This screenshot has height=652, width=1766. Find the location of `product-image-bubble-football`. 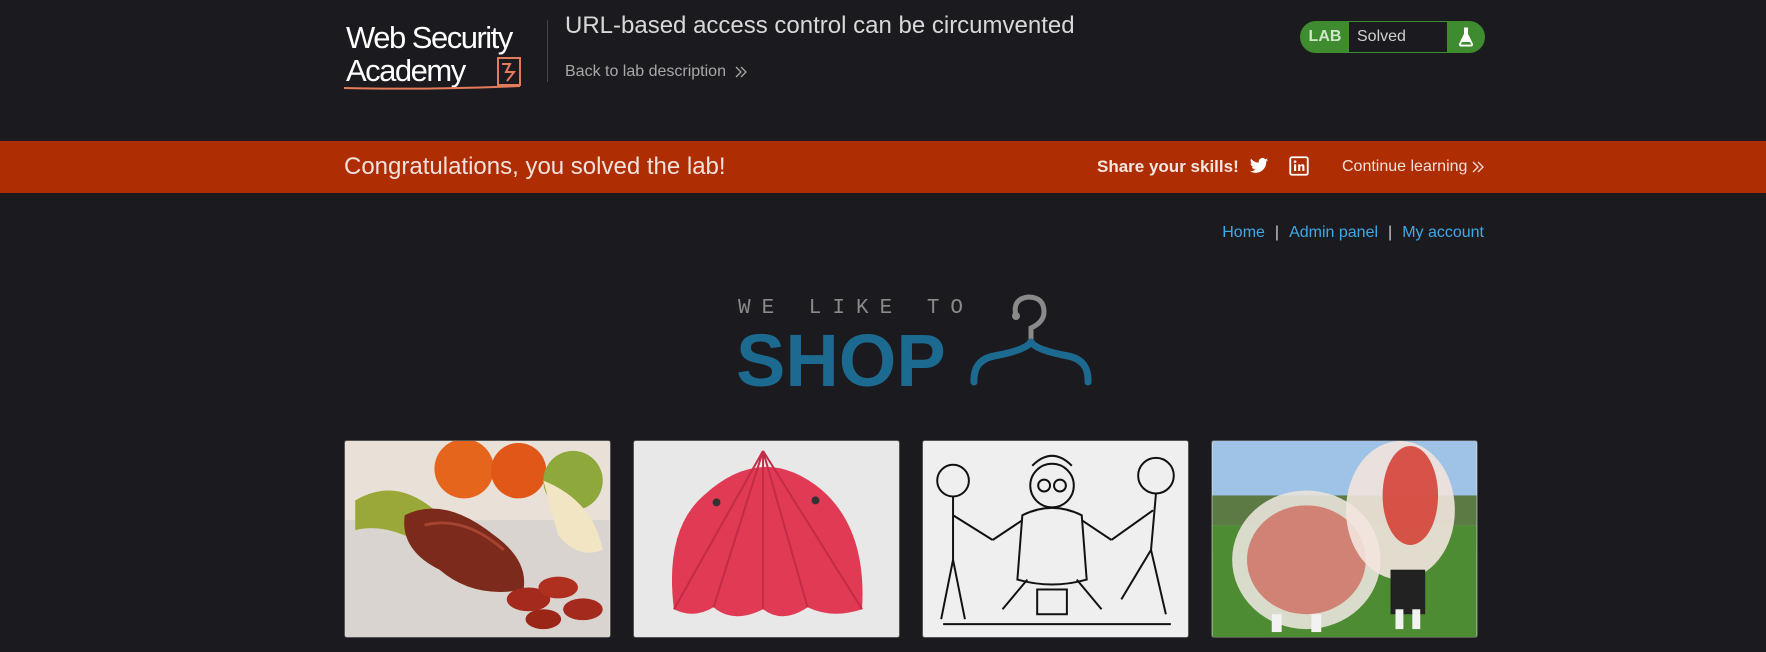

product-image-bubble-football is located at coordinates (1344, 539).